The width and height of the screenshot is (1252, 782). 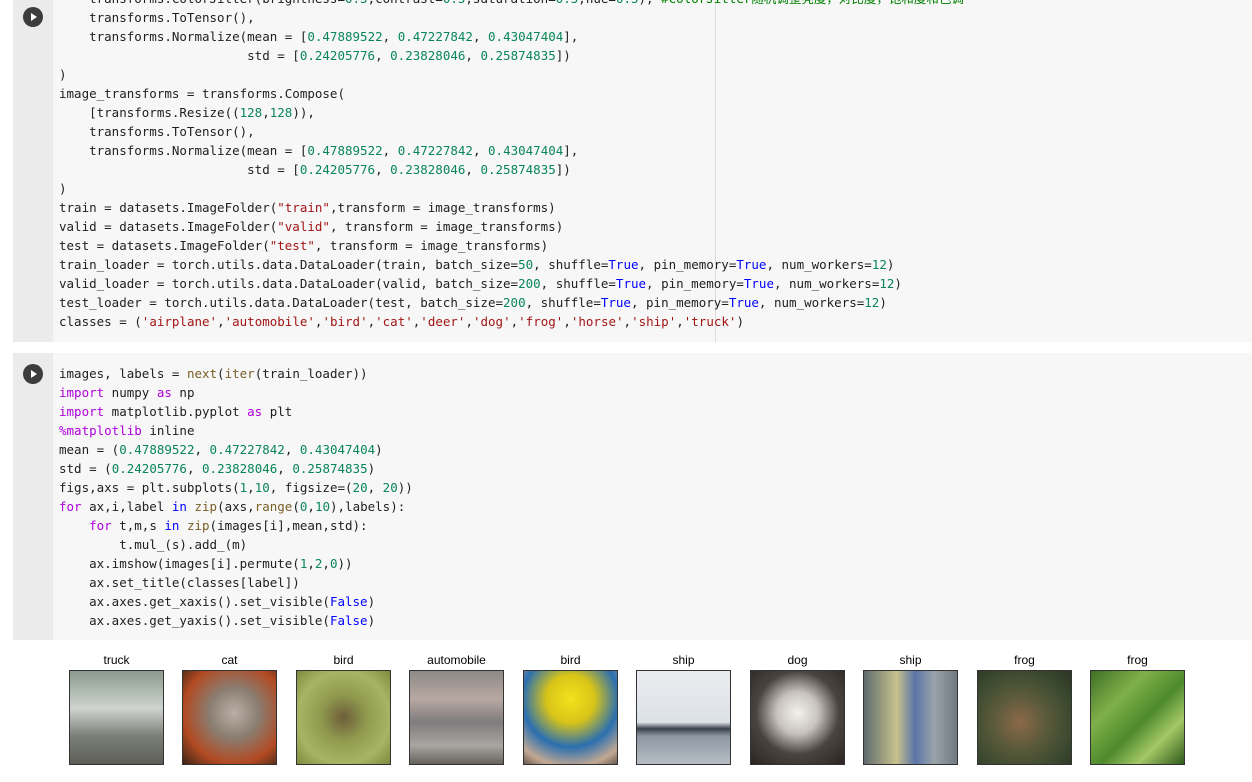 What do you see at coordinates (797, 660) in the screenshot?
I see `panel-title: dog` at bounding box center [797, 660].